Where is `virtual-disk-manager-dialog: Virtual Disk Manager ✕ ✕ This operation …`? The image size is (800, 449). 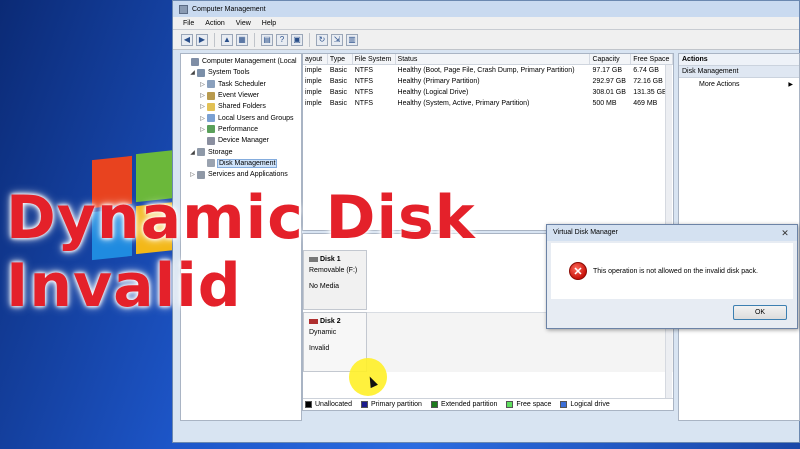
virtual-disk-manager-dialog: Virtual Disk Manager ✕ ✕ This operation … is located at coordinates (672, 276).